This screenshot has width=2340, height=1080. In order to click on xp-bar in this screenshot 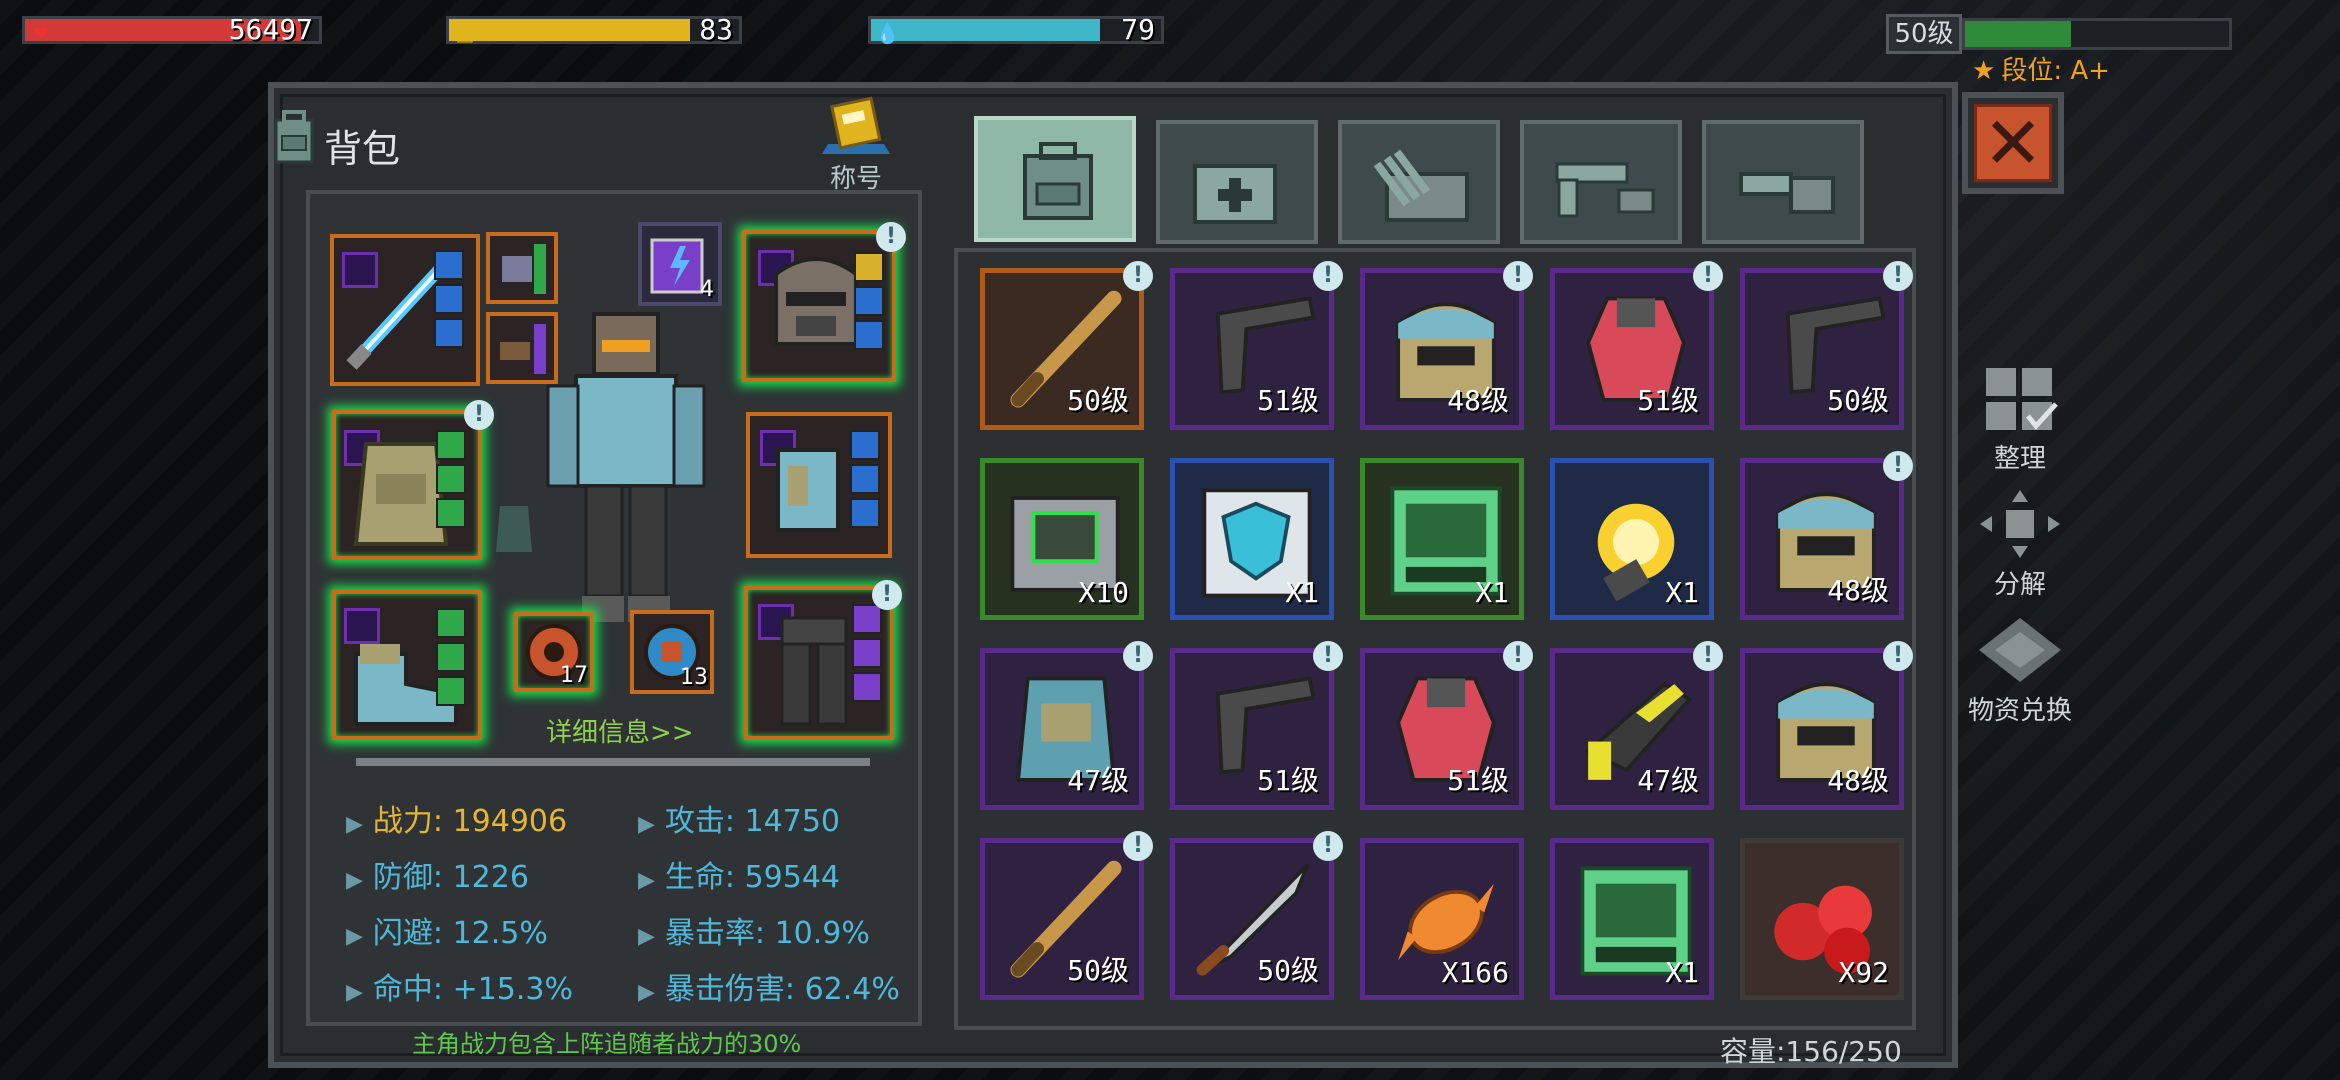, I will do `click(2097, 34)`.